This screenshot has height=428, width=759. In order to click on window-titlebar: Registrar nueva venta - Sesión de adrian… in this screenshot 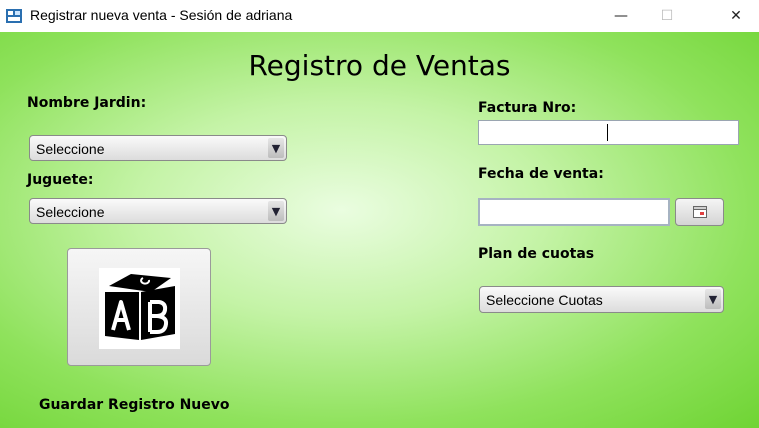, I will do `click(379, 16)`.